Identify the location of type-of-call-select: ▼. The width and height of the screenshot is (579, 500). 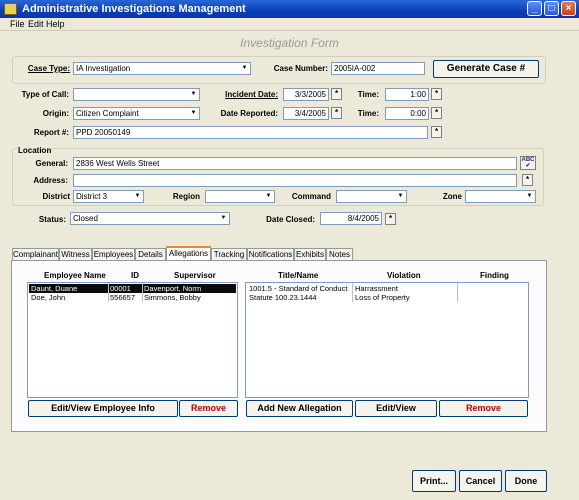
(136, 94).